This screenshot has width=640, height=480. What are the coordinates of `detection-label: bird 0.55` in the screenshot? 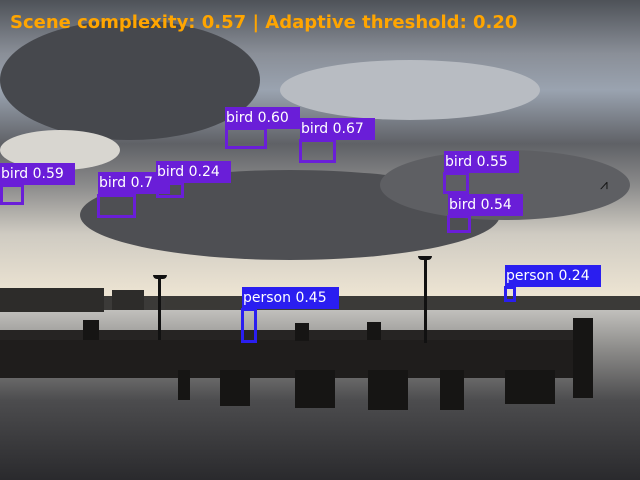 It's located at (481, 162).